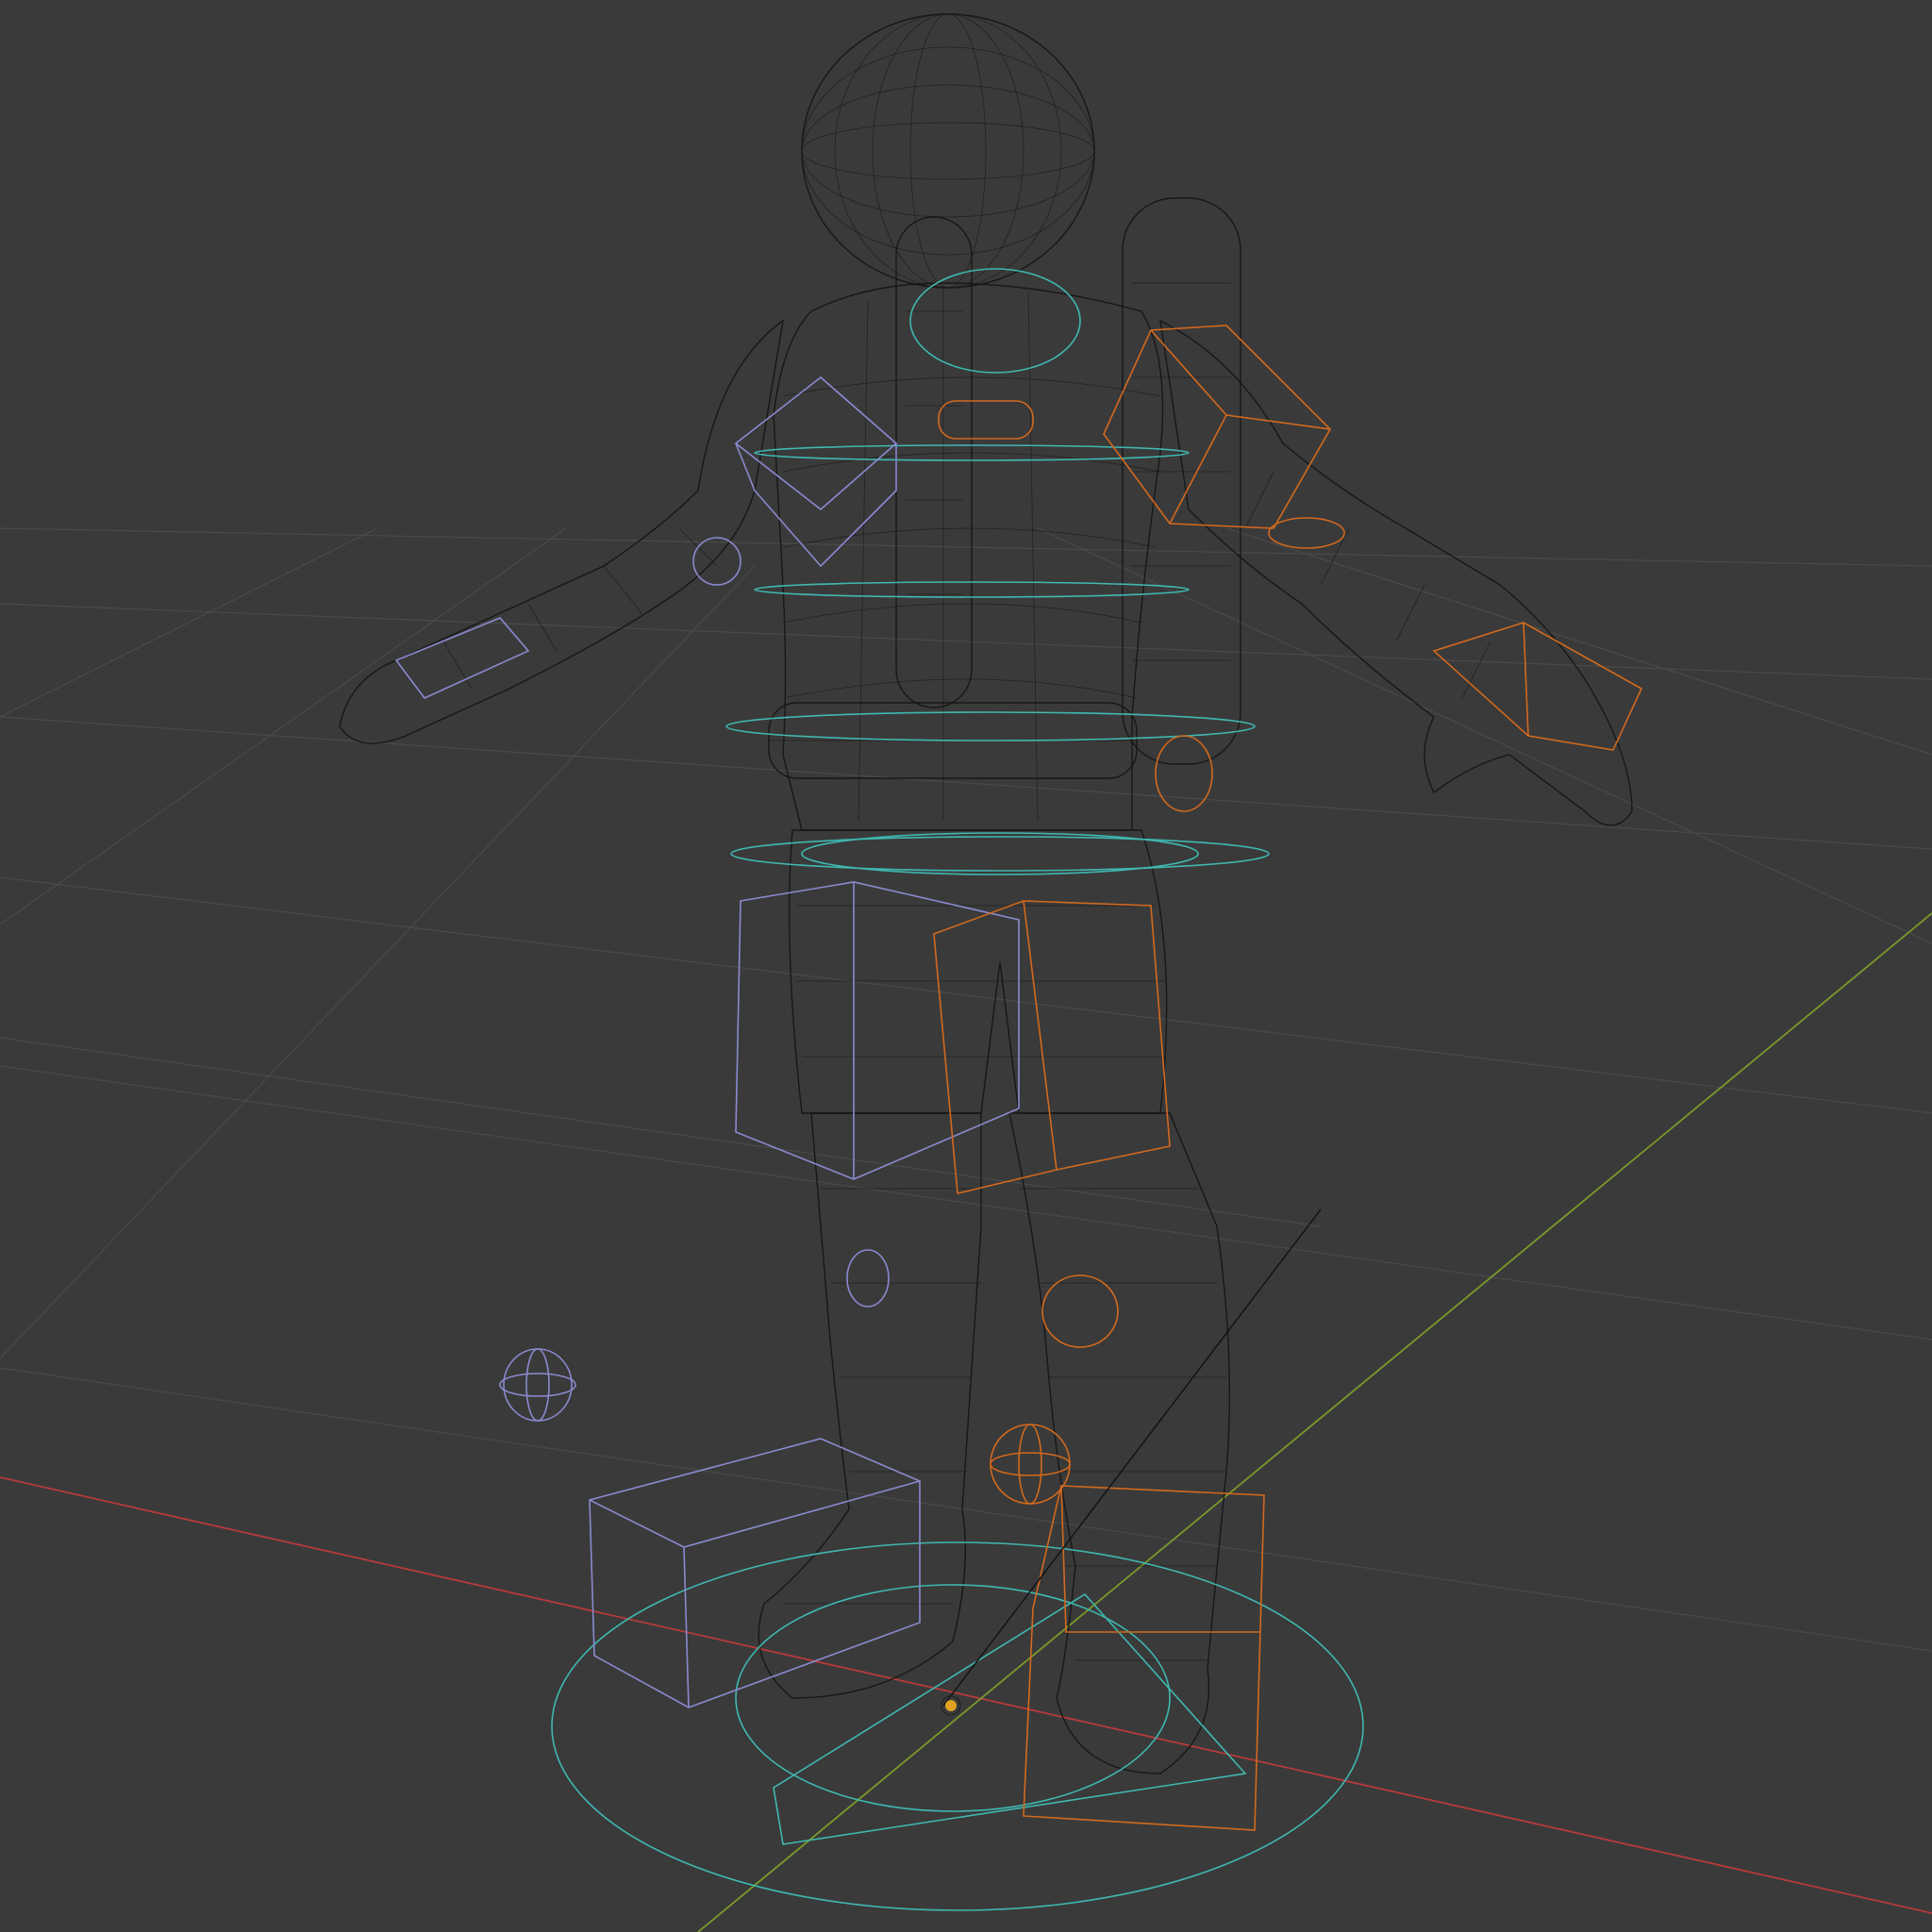 This screenshot has width=1932, height=1932. What do you see at coordinates (1184, 773) in the screenshot?
I see `hip-r-pivot` at bounding box center [1184, 773].